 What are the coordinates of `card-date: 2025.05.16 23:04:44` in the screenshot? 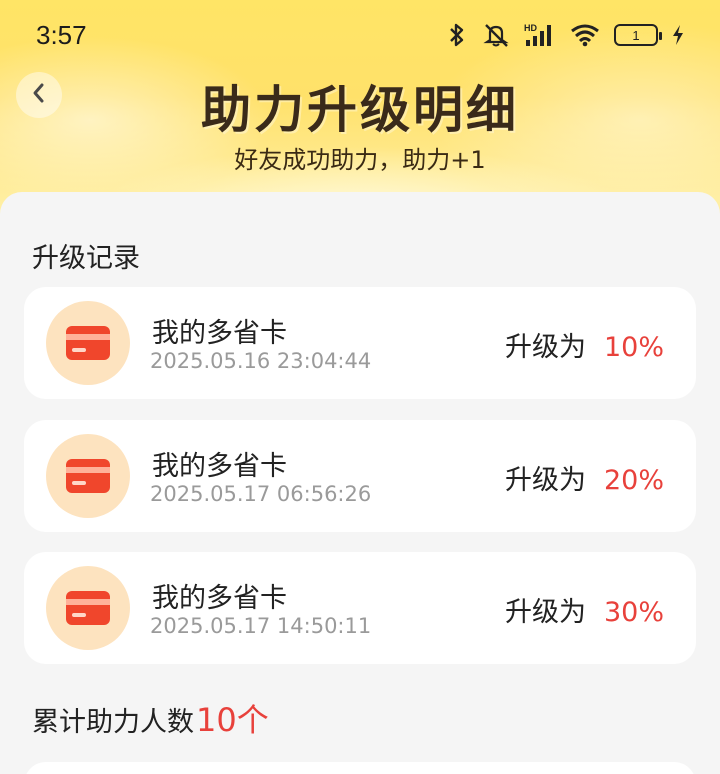 It's located at (261, 361).